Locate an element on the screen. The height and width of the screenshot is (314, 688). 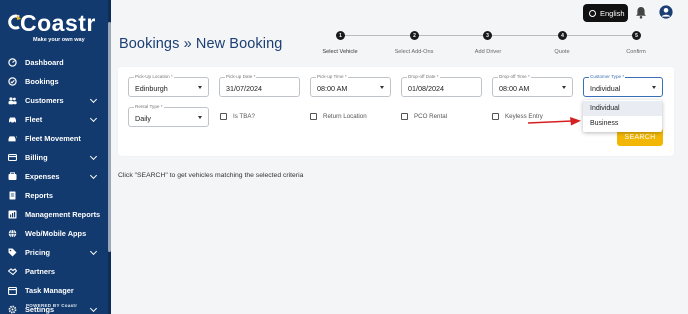
sidebar-item-label: Pricing is located at coordinates (38, 252).